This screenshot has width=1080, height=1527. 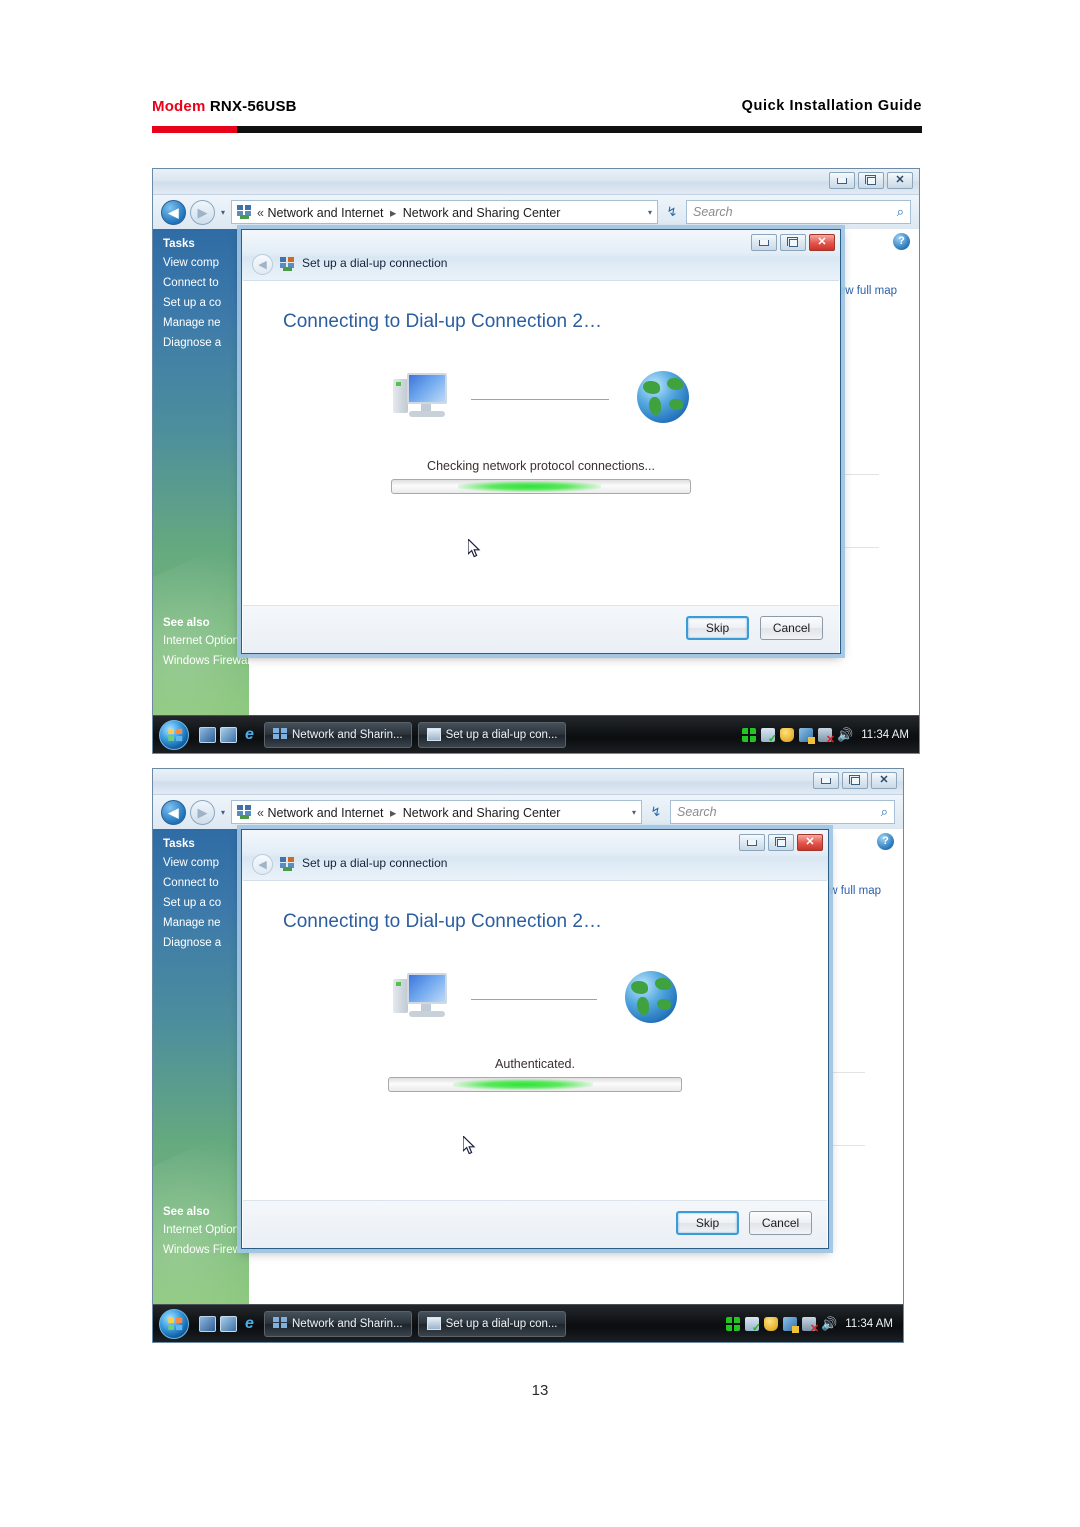 I want to click on globe-icon, so click(x=651, y=997).